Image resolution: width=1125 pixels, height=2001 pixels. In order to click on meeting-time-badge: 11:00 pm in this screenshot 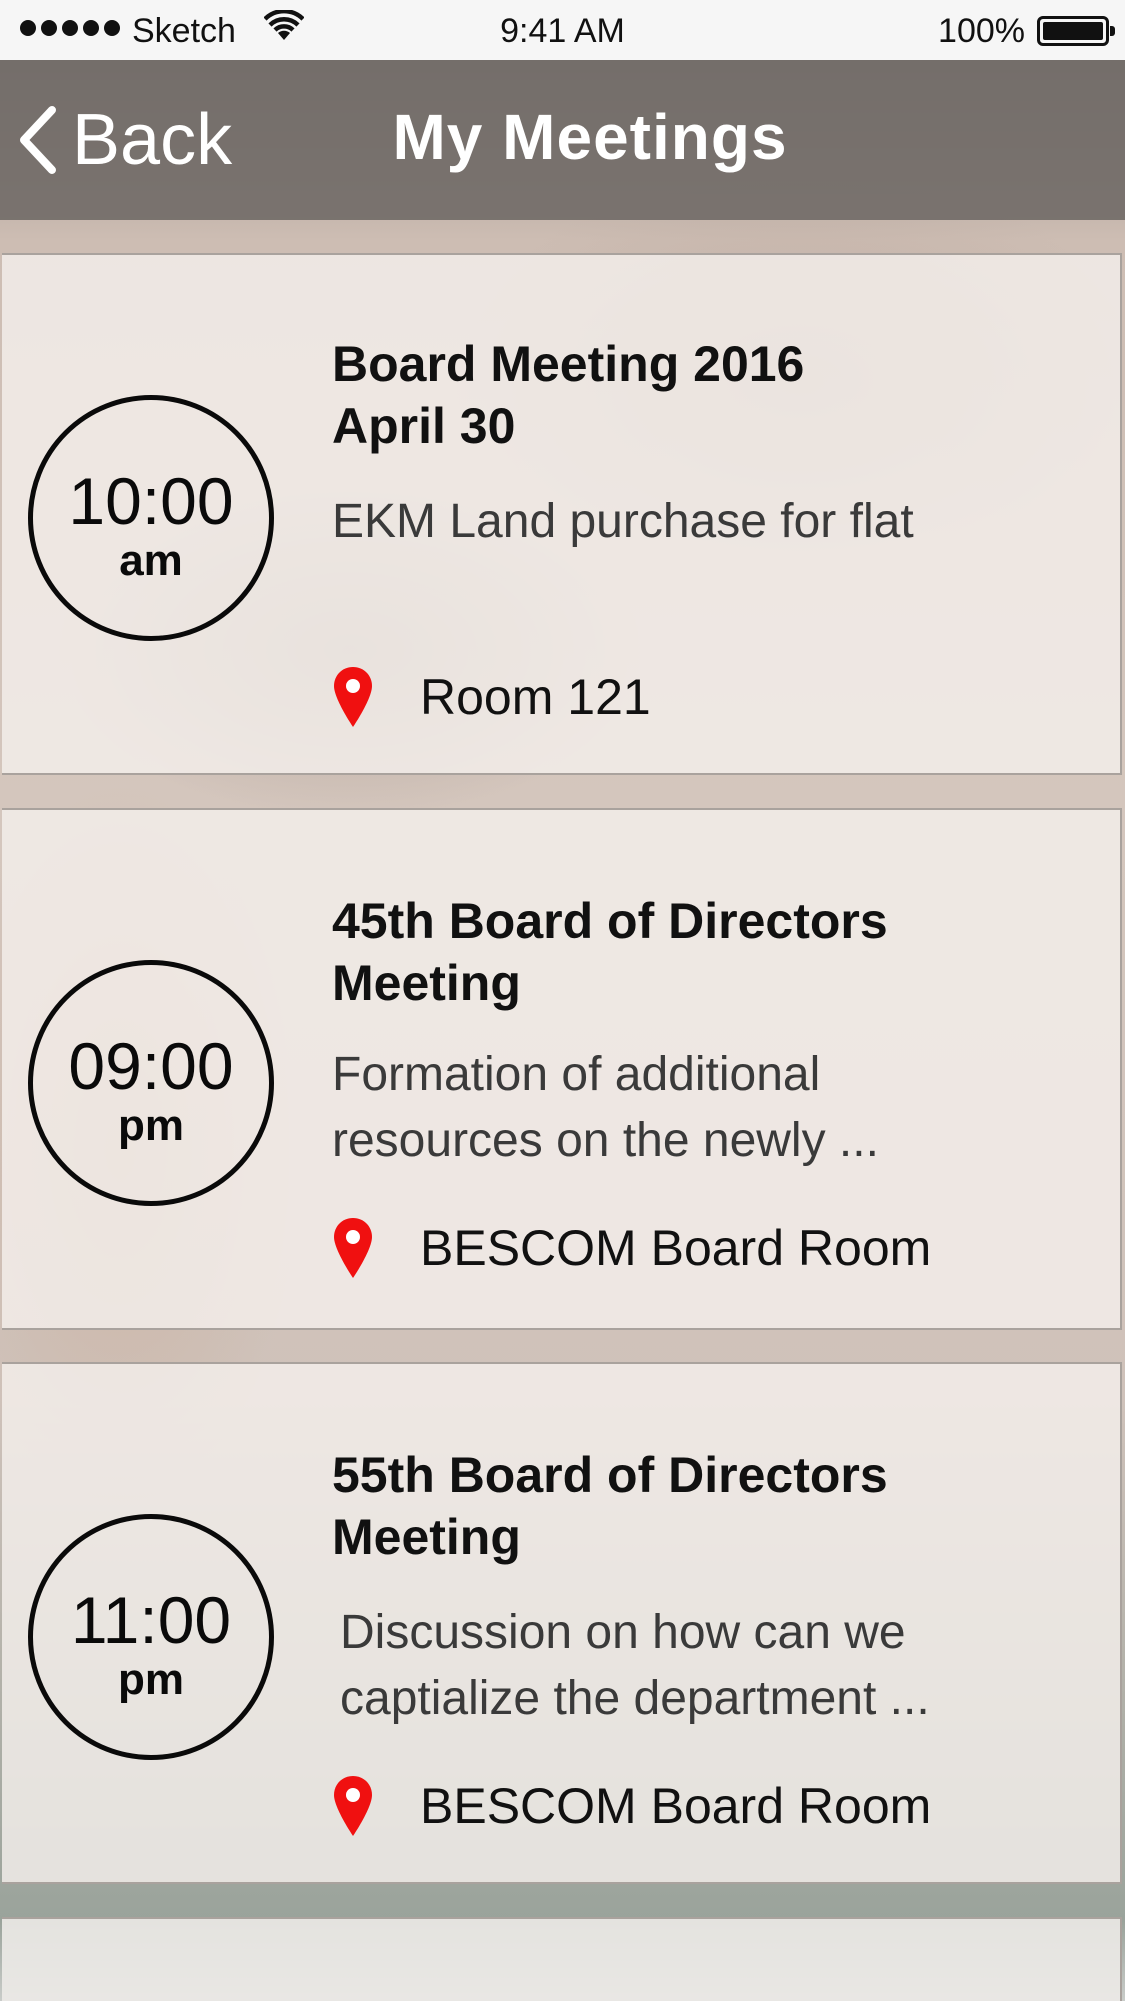, I will do `click(151, 1637)`.